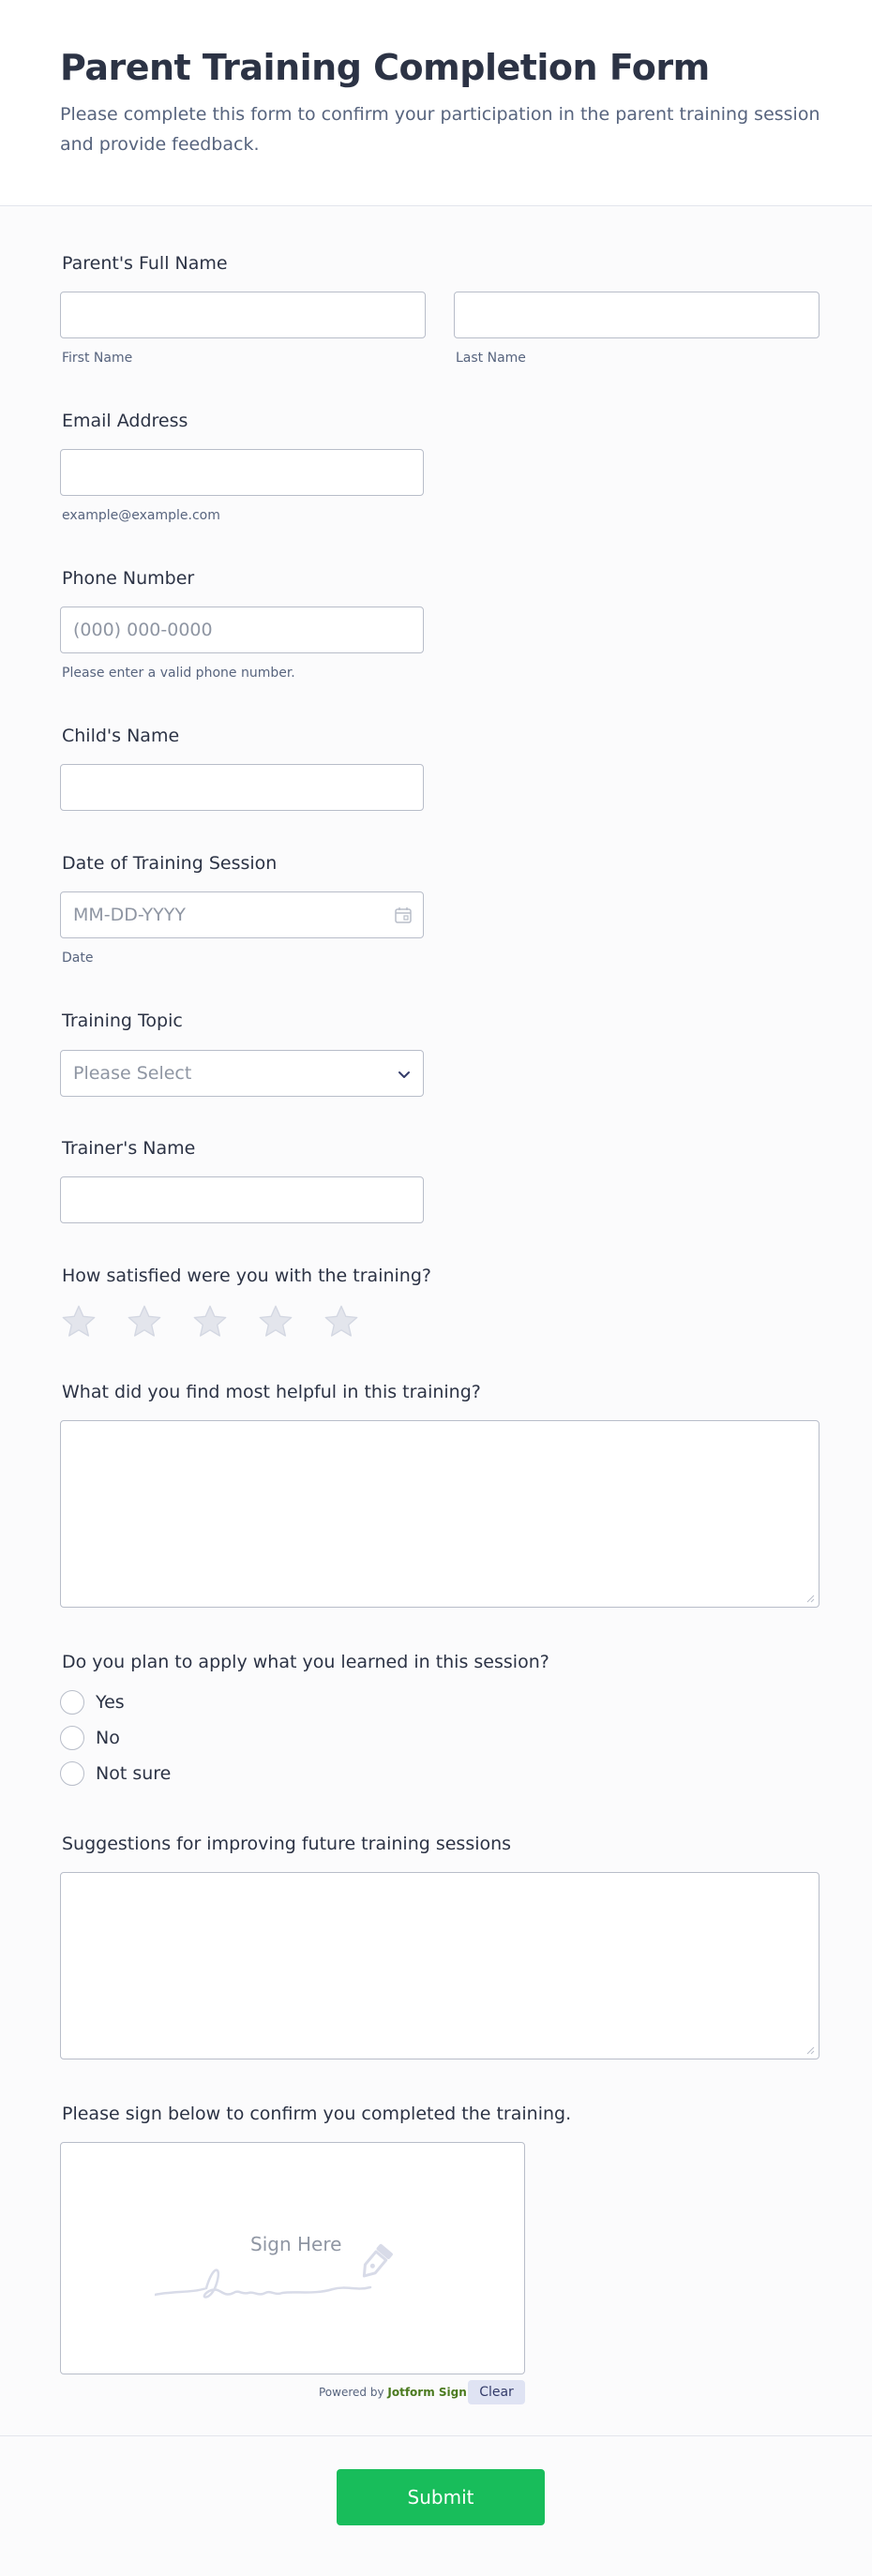 The height and width of the screenshot is (2576, 872). What do you see at coordinates (242, 630) in the screenshot?
I see `phone-input` at bounding box center [242, 630].